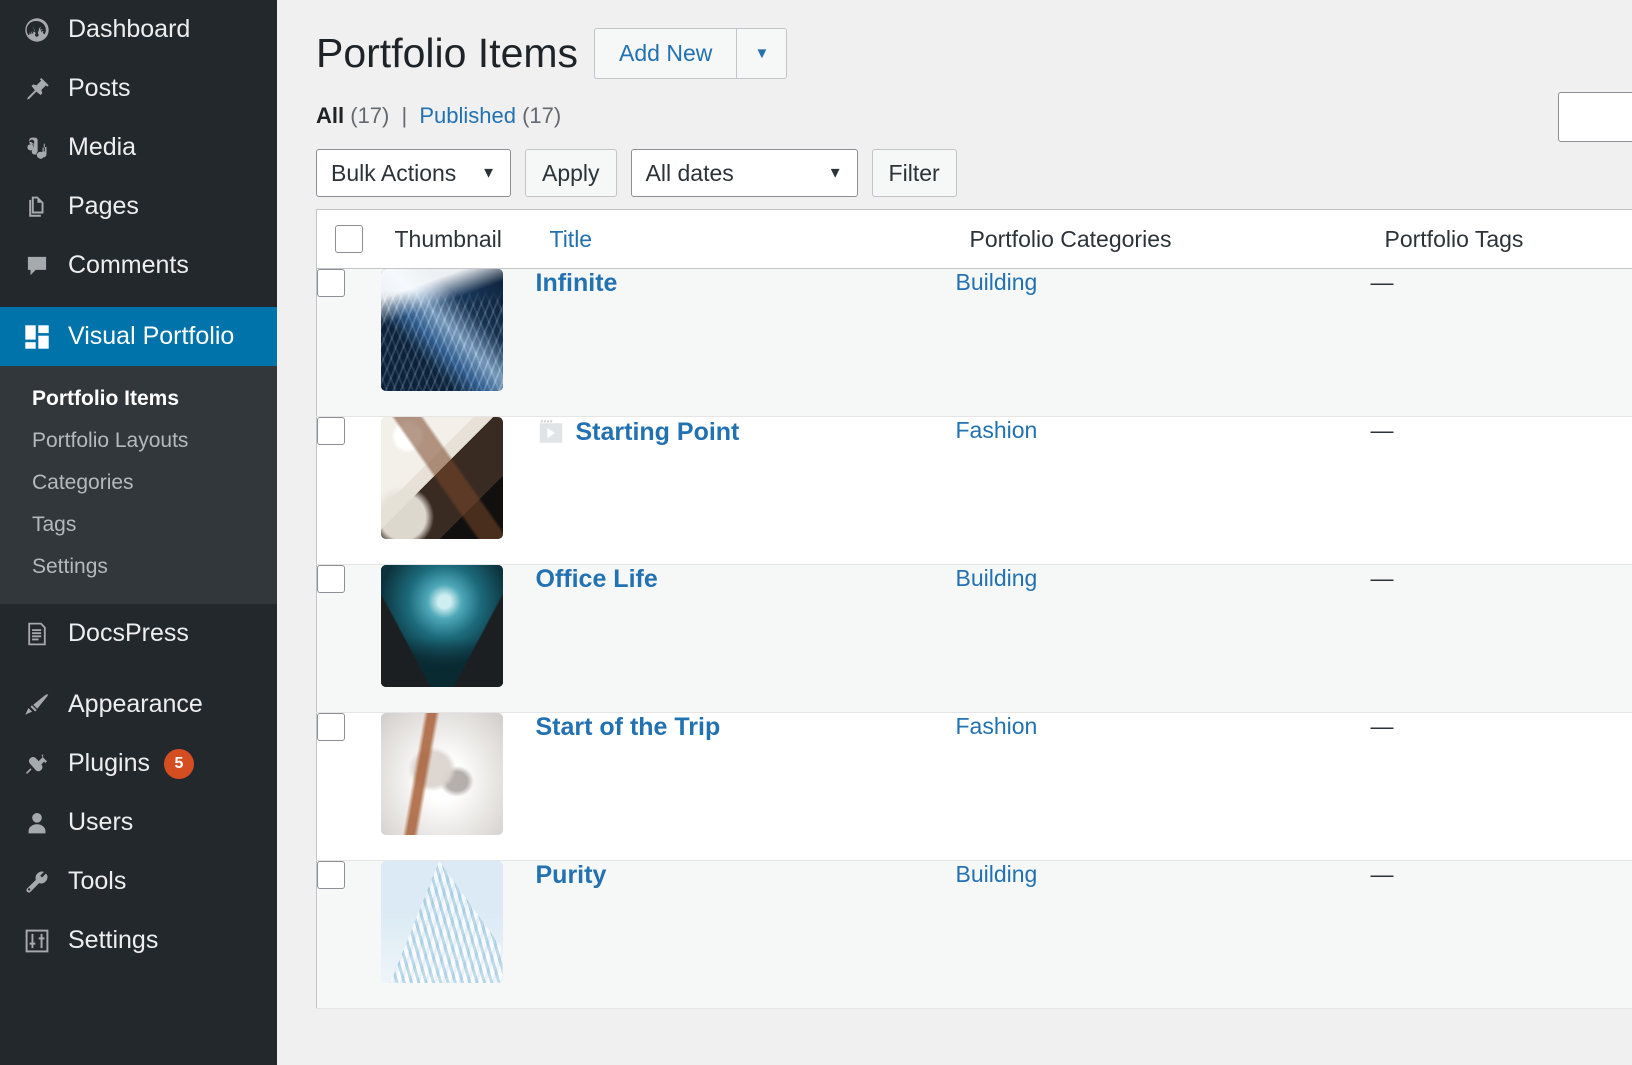 This screenshot has height=1065, width=1632. I want to click on submenu-item-portfolio-items: Portfolio Items, so click(138, 399).